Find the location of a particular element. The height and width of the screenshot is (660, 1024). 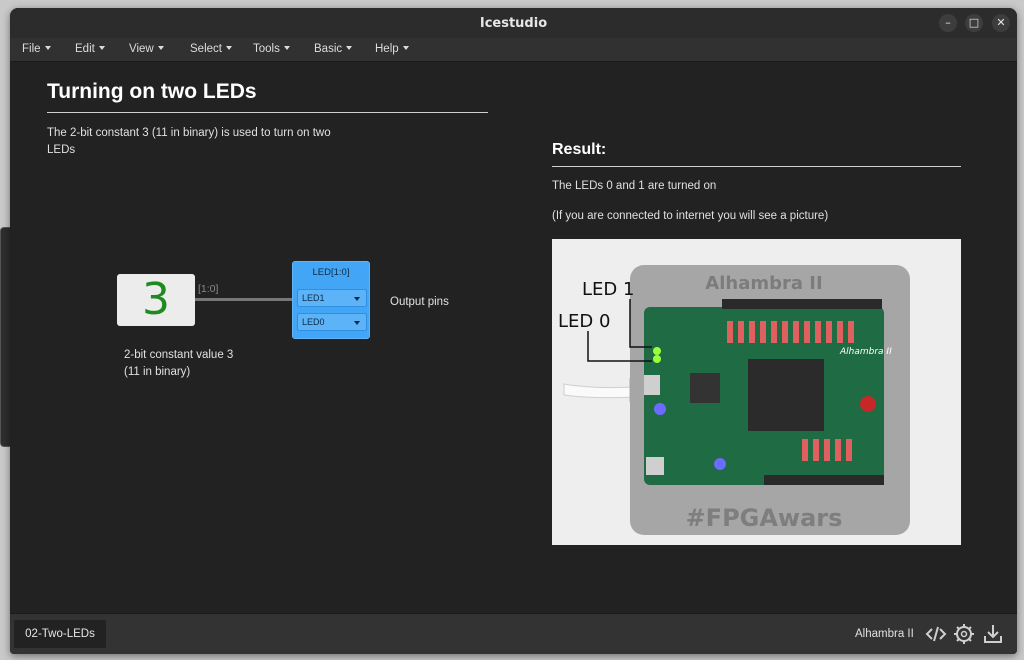

board-title-text: Alhambra II is located at coordinates (763, 283).